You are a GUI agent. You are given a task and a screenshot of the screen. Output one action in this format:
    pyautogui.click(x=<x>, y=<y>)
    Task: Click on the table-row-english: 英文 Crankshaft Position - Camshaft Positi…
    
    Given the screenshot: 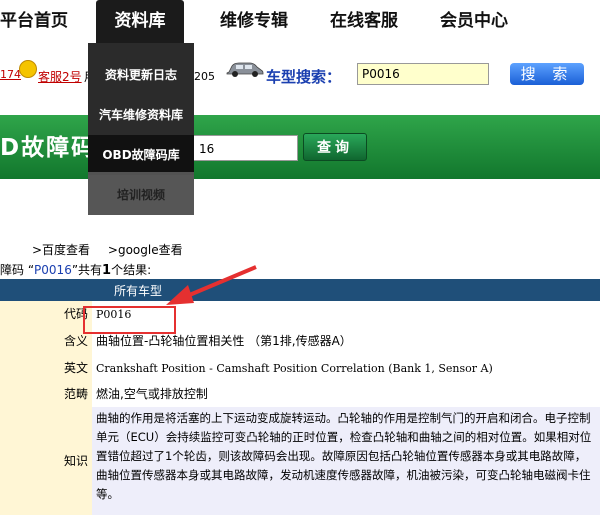 What is the action you would take?
    pyautogui.click(x=300, y=368)
    